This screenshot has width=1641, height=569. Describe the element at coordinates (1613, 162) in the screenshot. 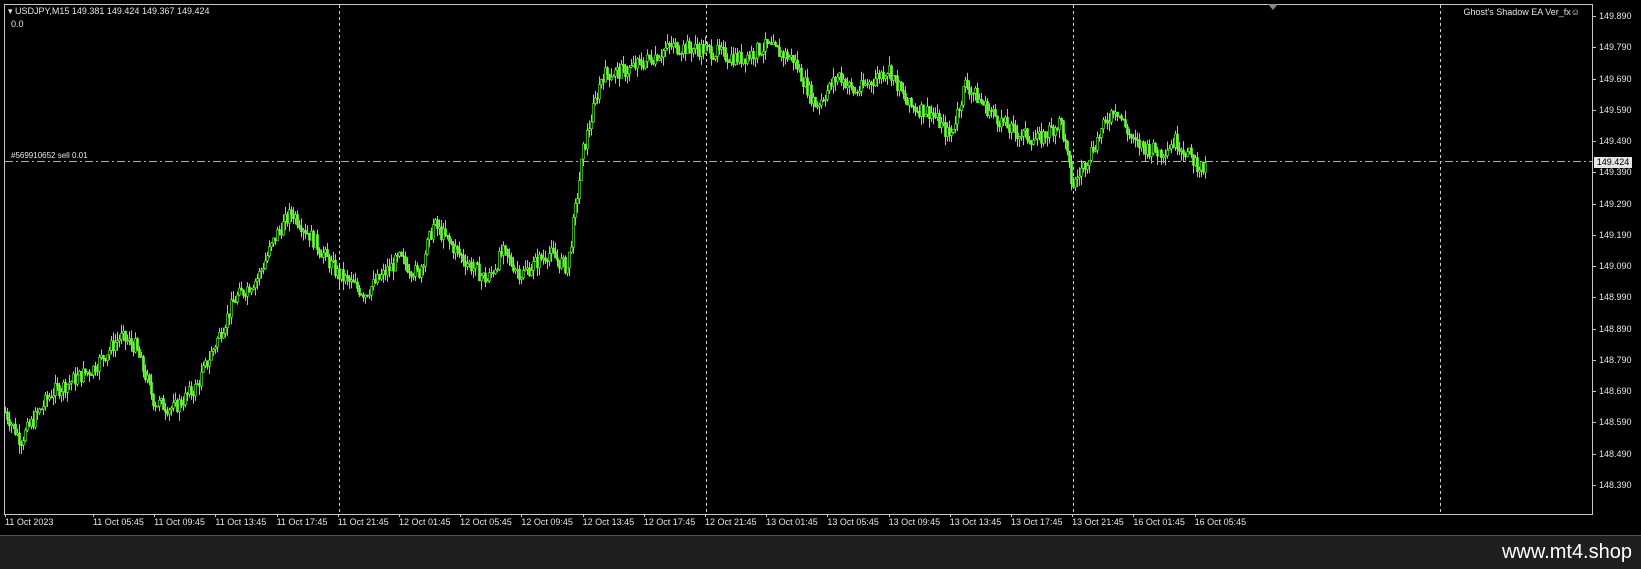

I see `current-price-badge: 149.424` at that location.